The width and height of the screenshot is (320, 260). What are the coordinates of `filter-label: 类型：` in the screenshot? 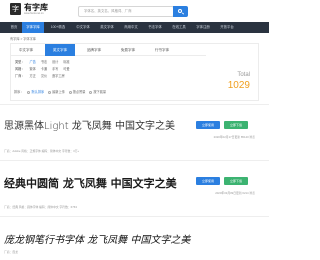 It's located at (20, 62).